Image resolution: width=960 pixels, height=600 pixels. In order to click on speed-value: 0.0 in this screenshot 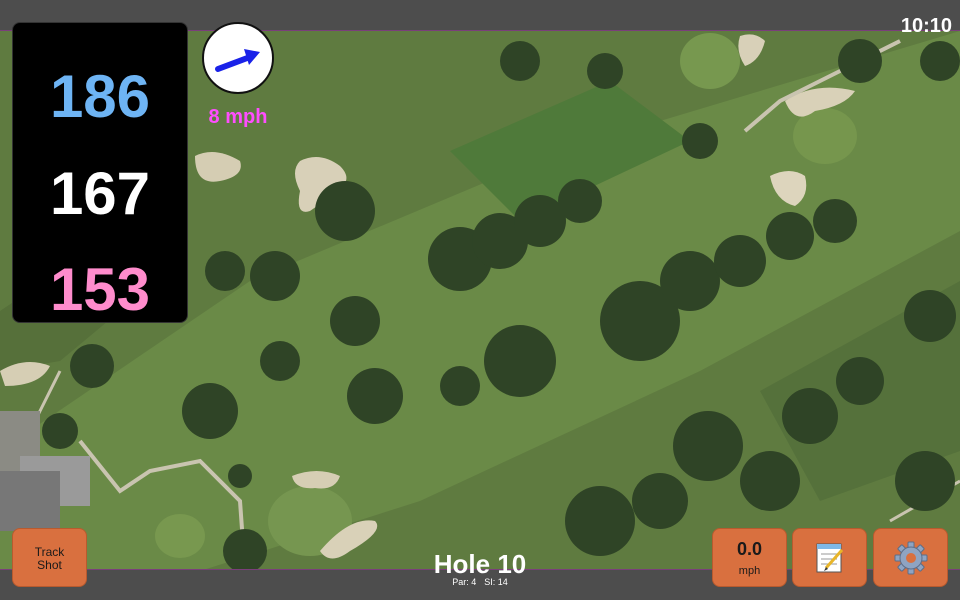, I will do `click(749, 549)`.